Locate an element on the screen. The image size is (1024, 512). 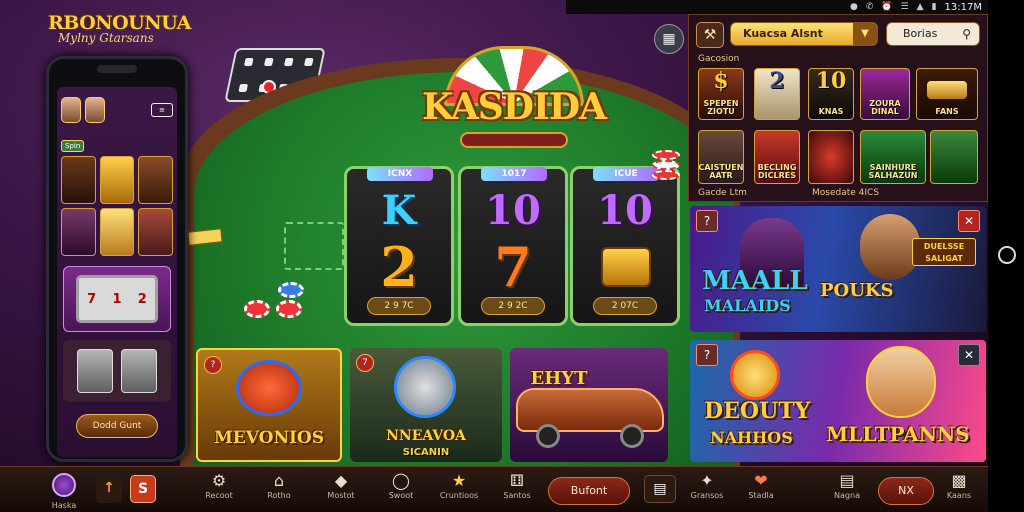
slot-symbol: 2 is located at coordinates (142, 299).